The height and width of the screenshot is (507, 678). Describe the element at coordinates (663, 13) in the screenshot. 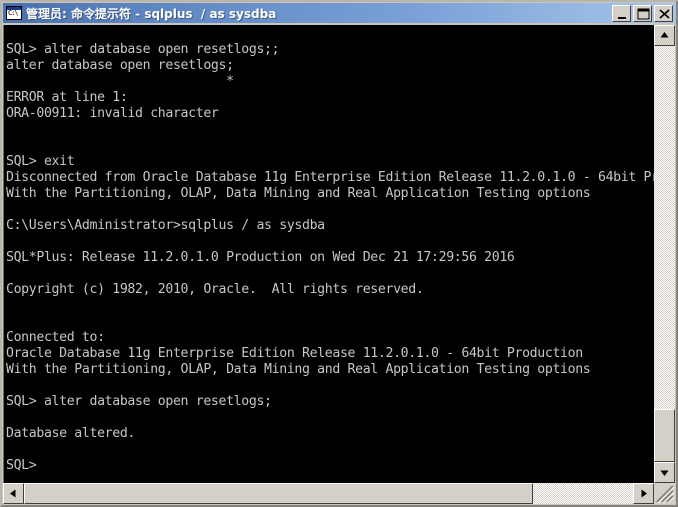

I see `close-button` at that location.